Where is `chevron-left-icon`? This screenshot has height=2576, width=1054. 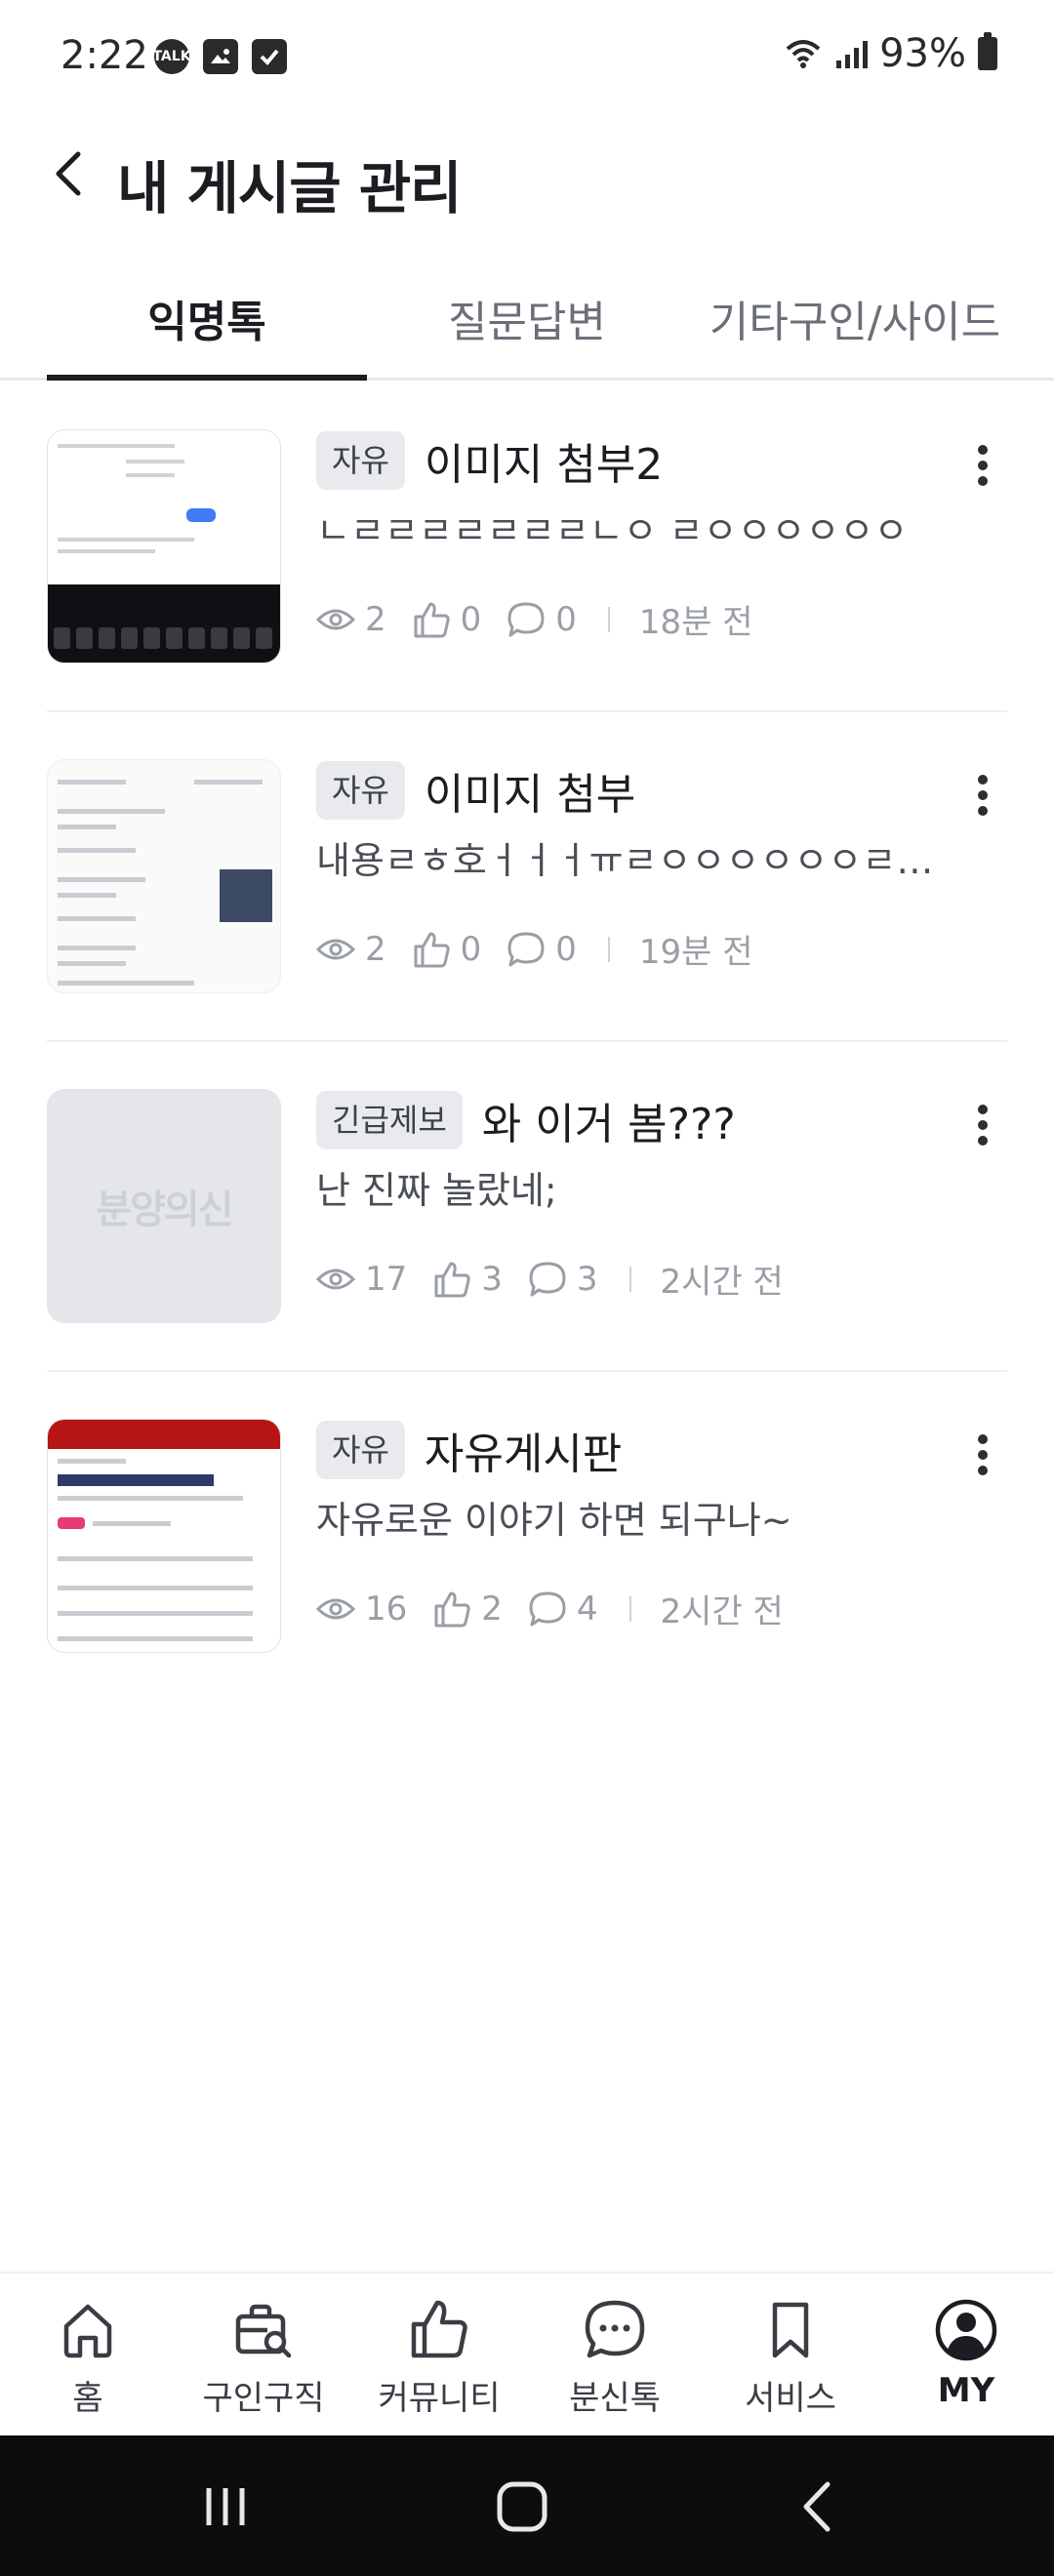 chevron-left-icon is located at coordinates (68, 173).